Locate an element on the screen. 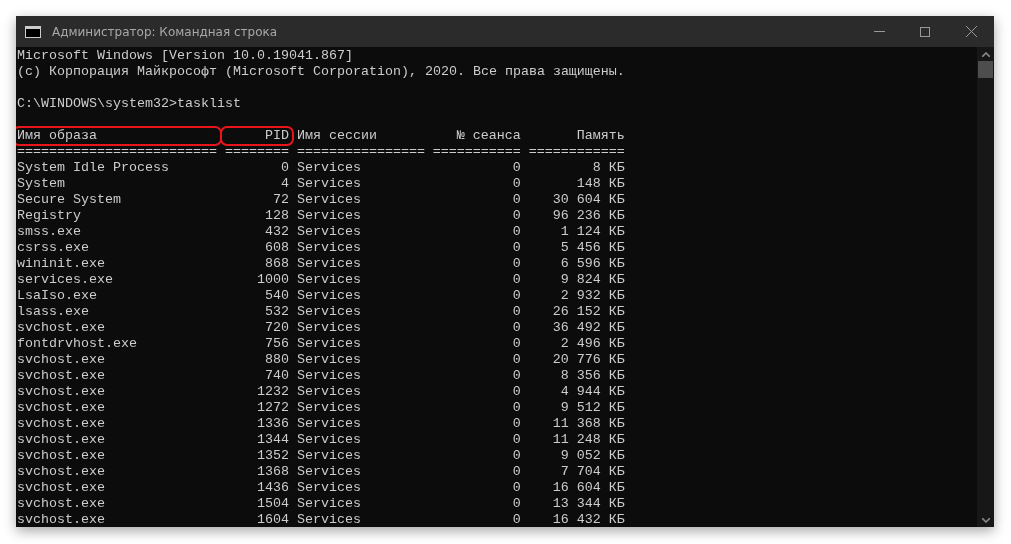 This screenshot has width=1011, height=544. table-cell-text: 1336 is located at coordinates (272, 424).